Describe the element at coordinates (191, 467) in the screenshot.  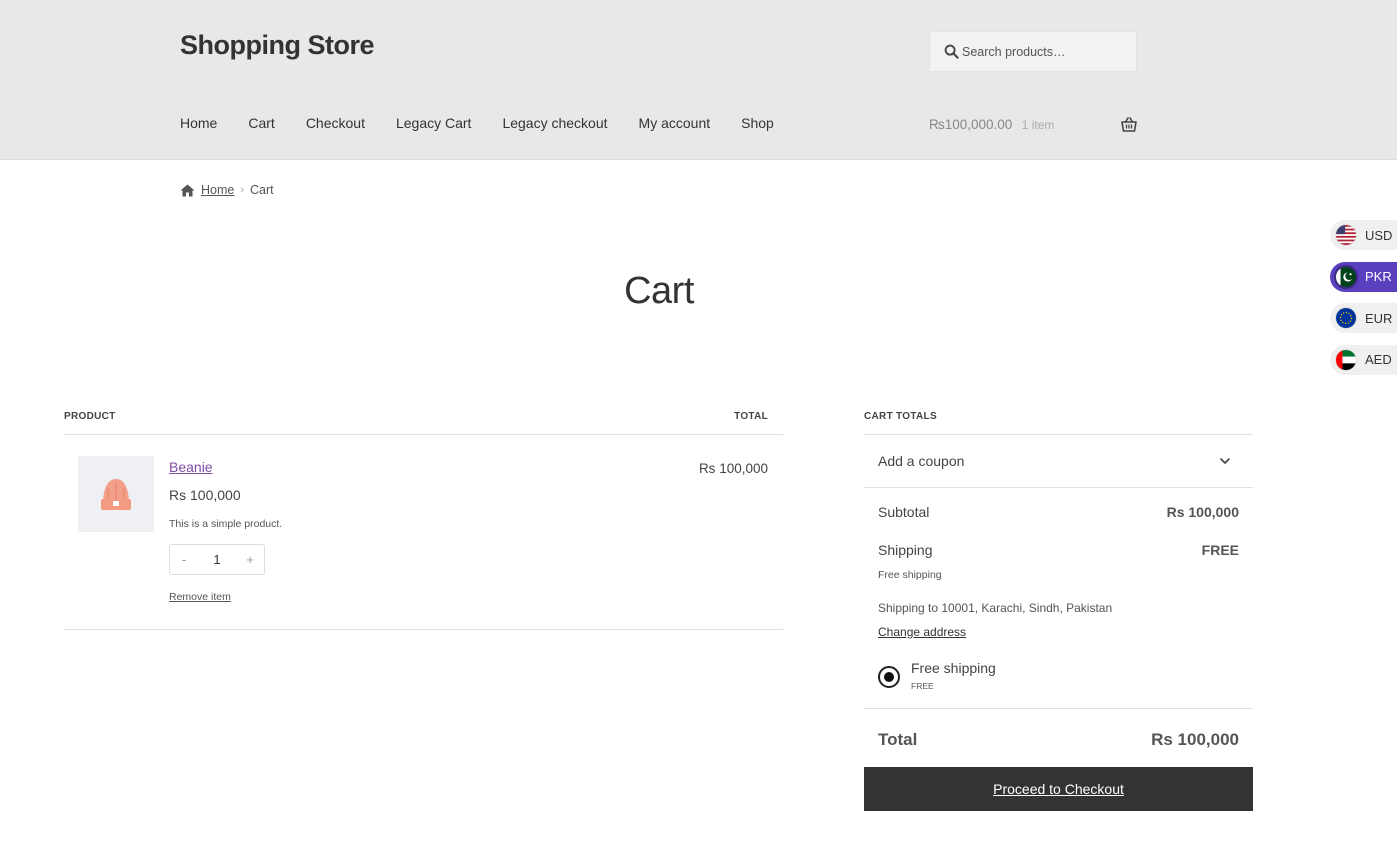
I see `product-name-link: Beanie` at that location.